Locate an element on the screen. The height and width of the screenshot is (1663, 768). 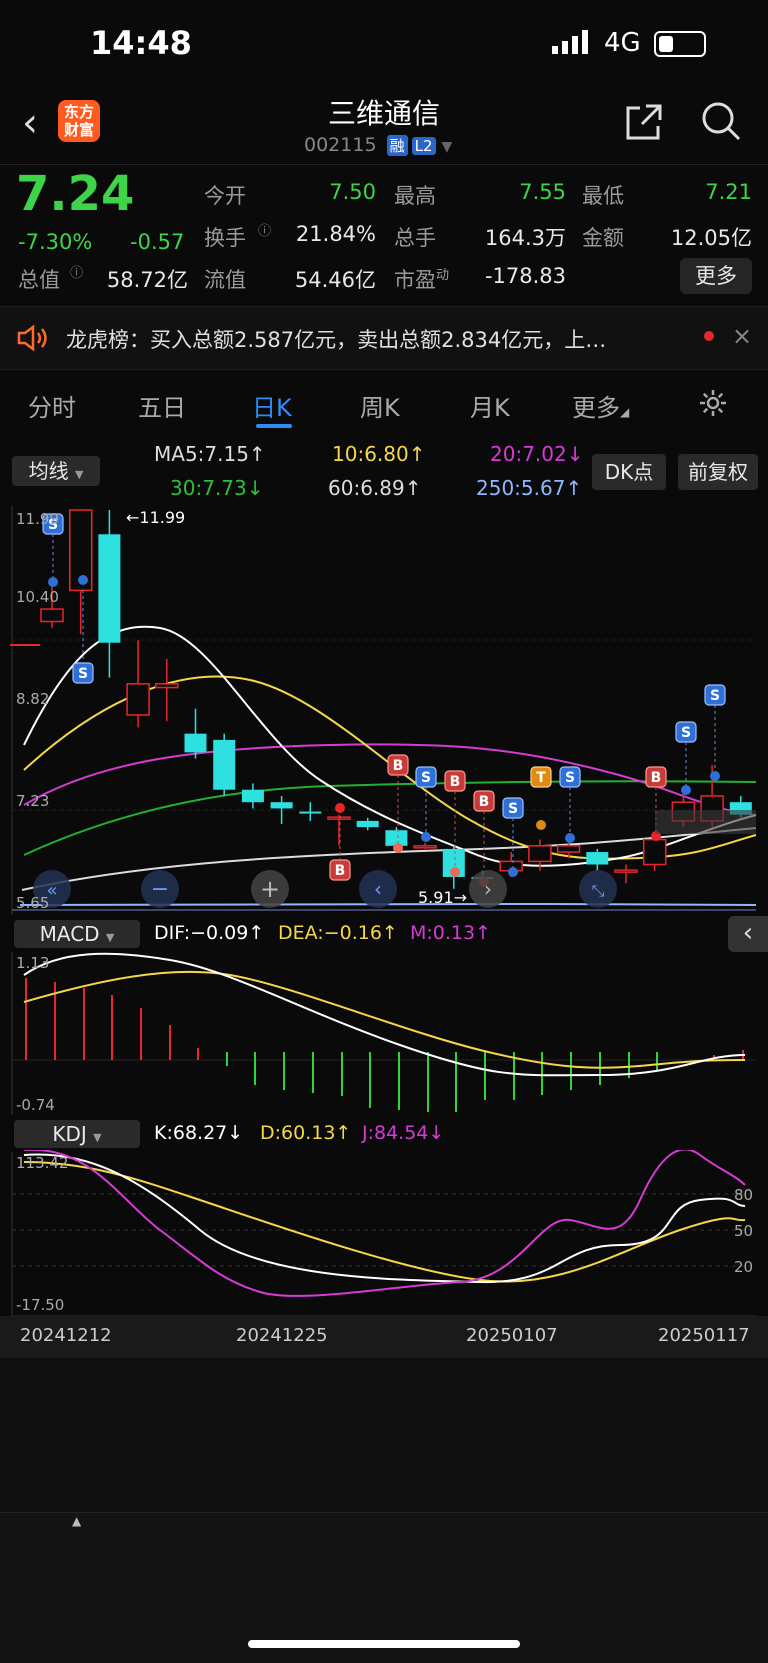
date-label-3: 20250107 is located at coordinates (512, 1335).